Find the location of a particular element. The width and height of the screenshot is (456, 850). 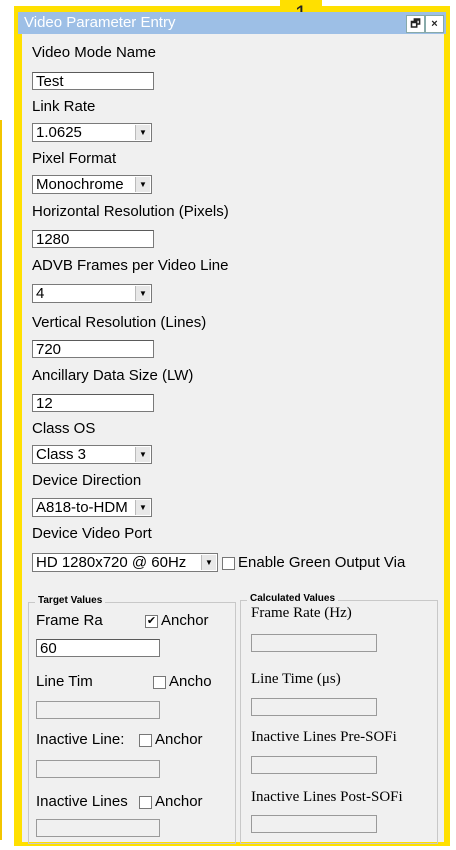

device-video-port-select: HD 1280x720 @ 60Hz ▼ is located at coordinates (125, 562).